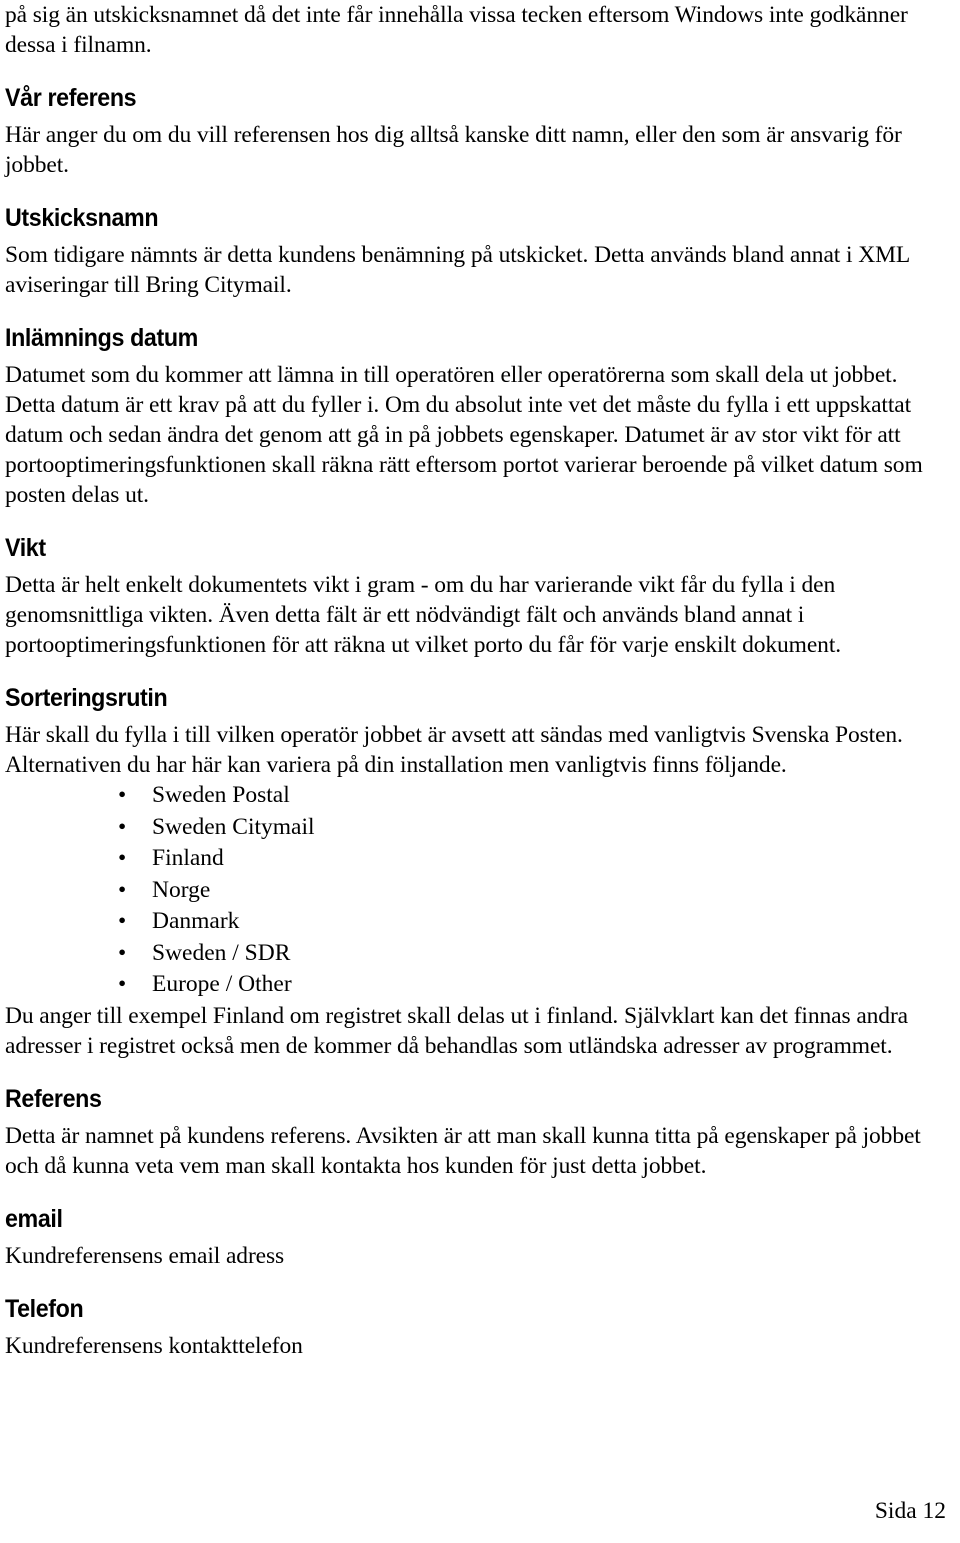 The width and height of the screenshot is (960, 1543). I want to click on list-item: • Sweden Postal, so click(476, 796).